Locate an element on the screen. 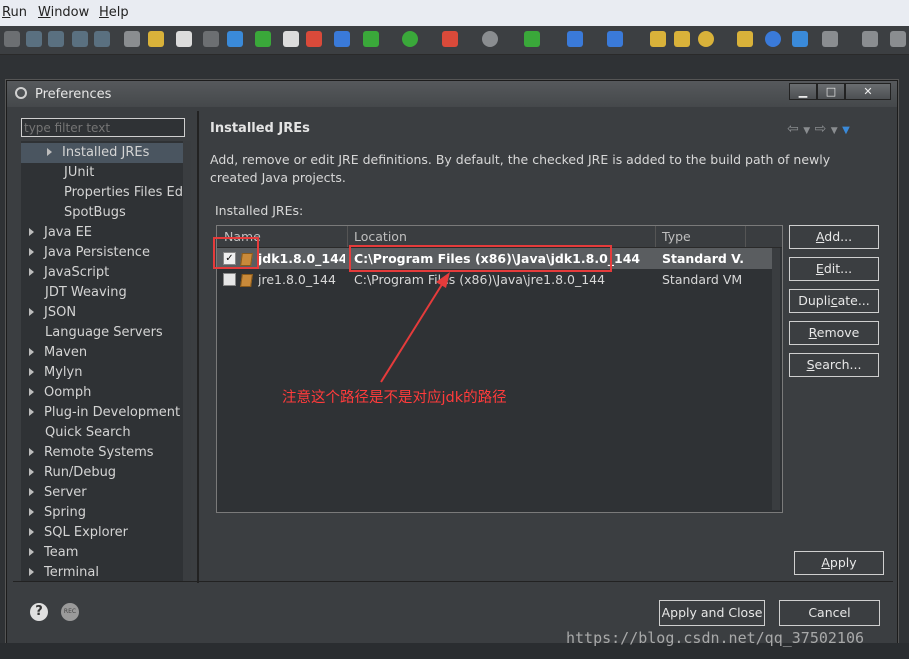  menu-run: Run is located at coordinates (14, 12).